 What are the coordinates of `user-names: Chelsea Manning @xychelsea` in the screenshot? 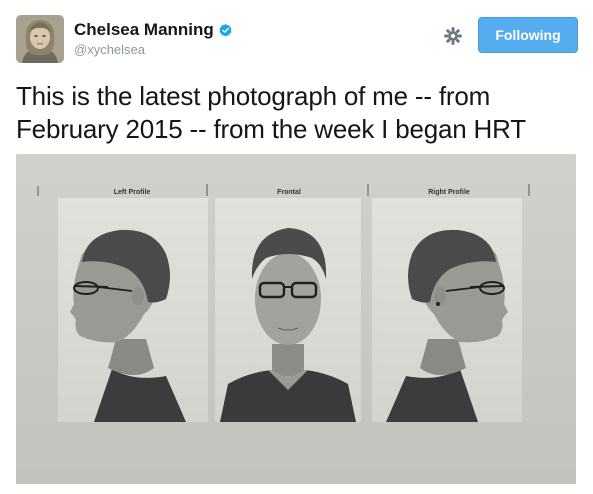 It's located at (153, 38).